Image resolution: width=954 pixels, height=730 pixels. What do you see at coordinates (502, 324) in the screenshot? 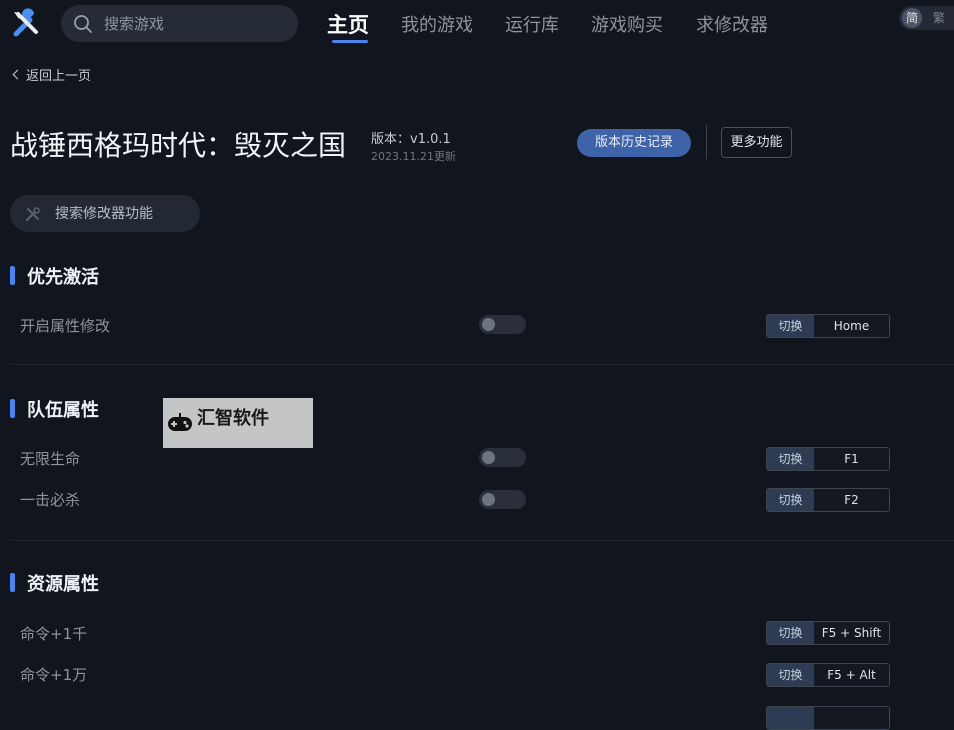
I see `toggle-enable-attribute-mod` at bounding box center [502, 324].